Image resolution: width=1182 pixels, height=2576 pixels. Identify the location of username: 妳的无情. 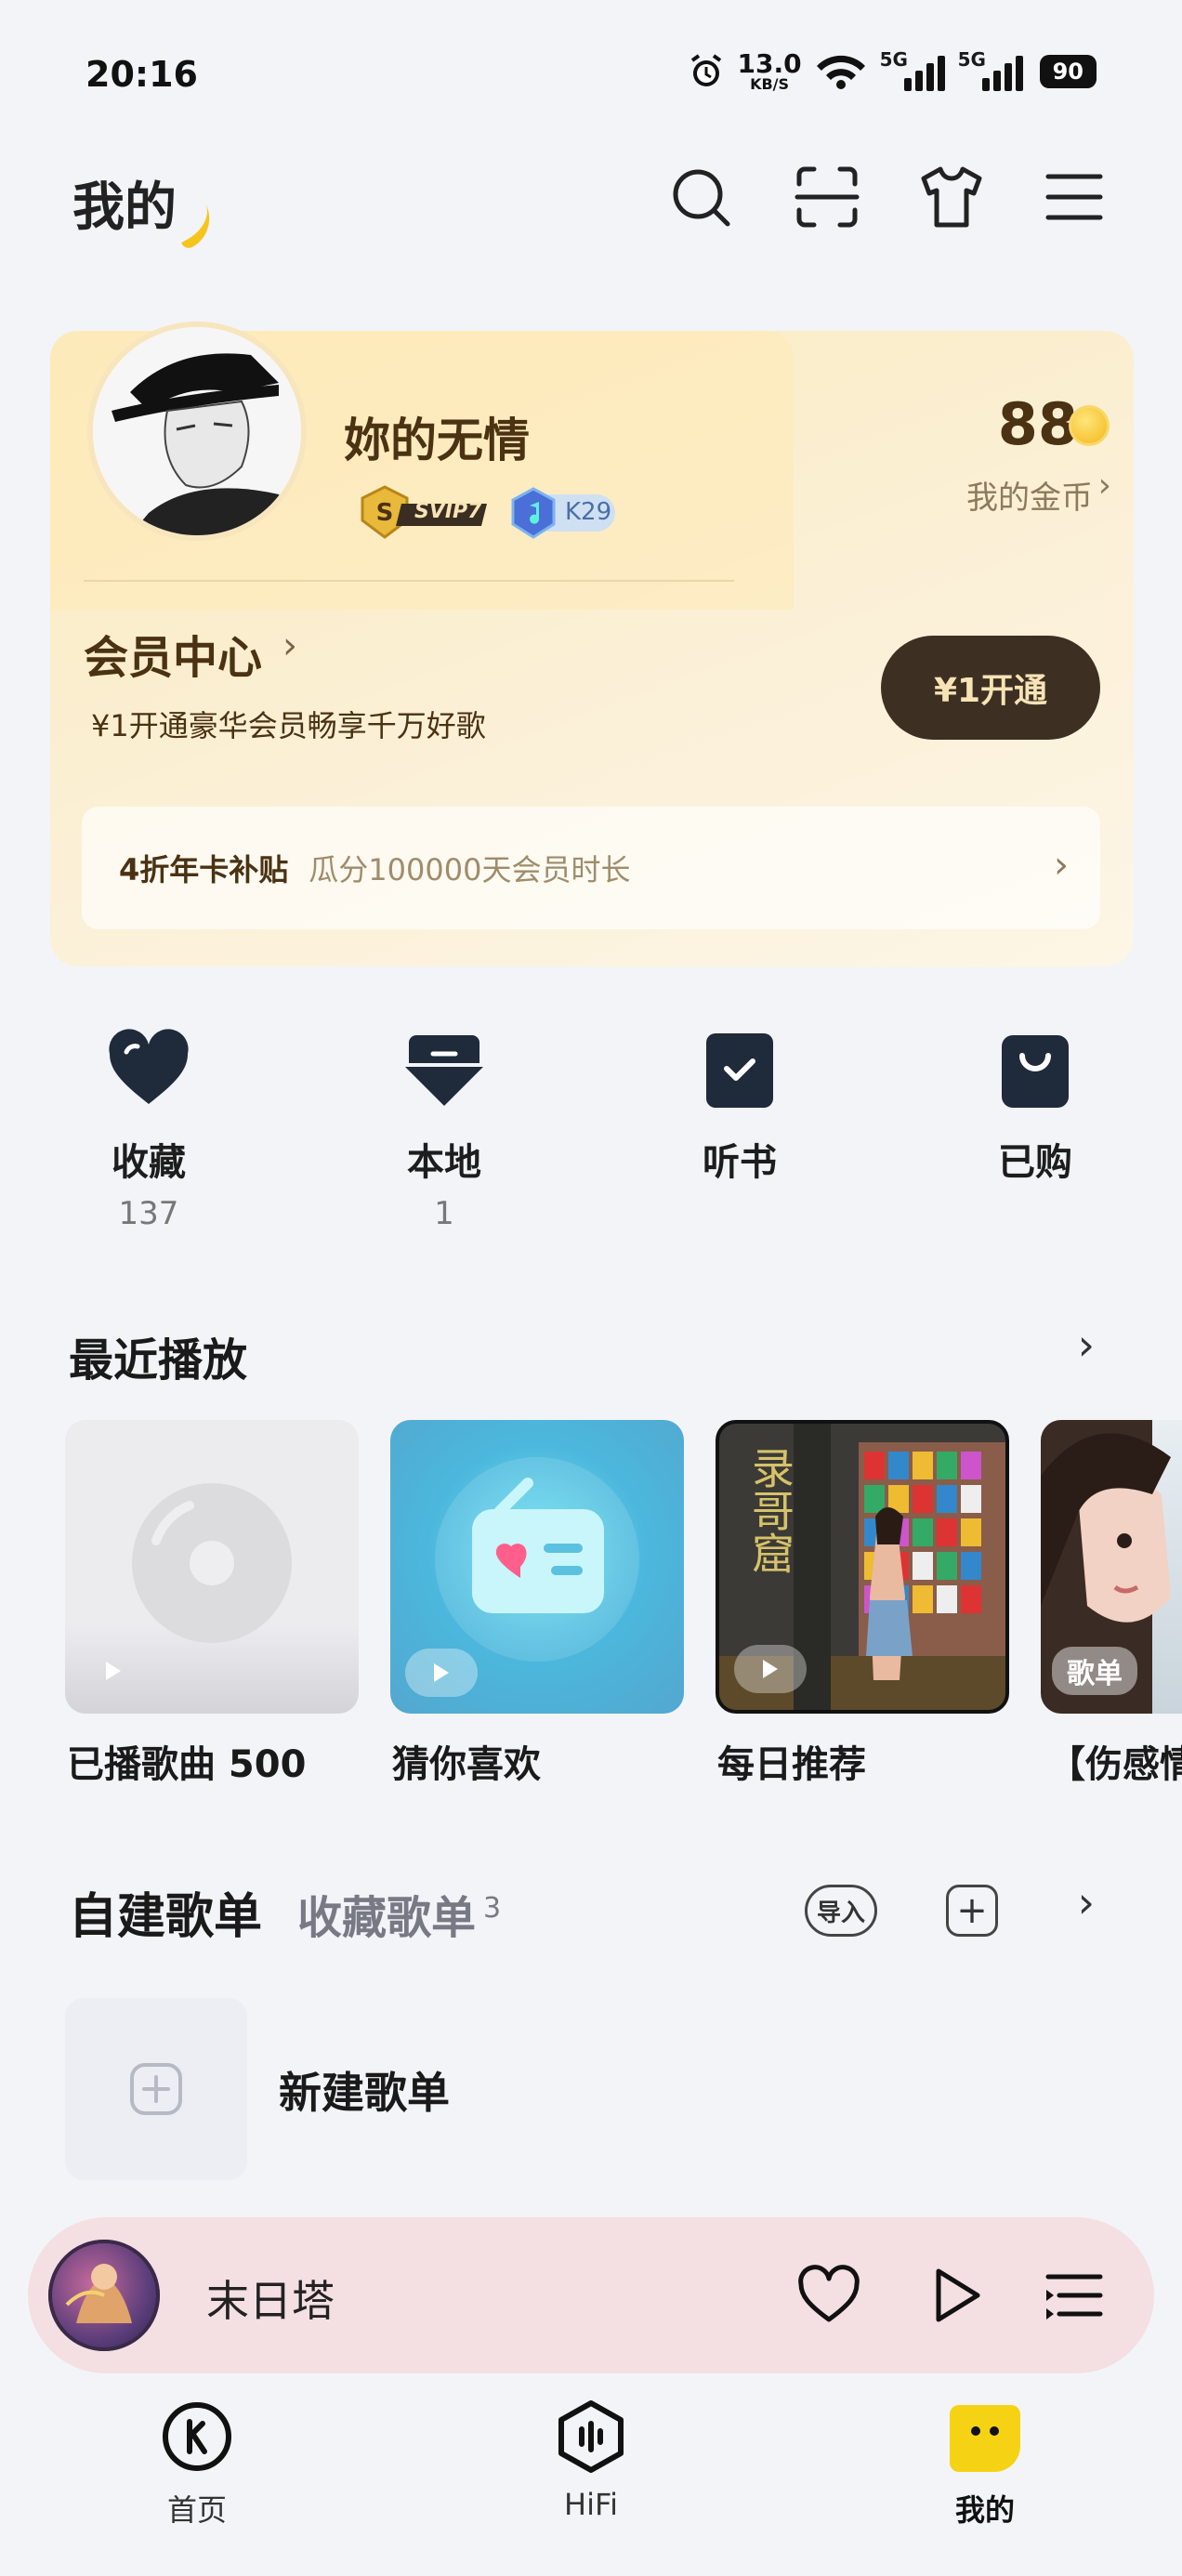
(437, 436).